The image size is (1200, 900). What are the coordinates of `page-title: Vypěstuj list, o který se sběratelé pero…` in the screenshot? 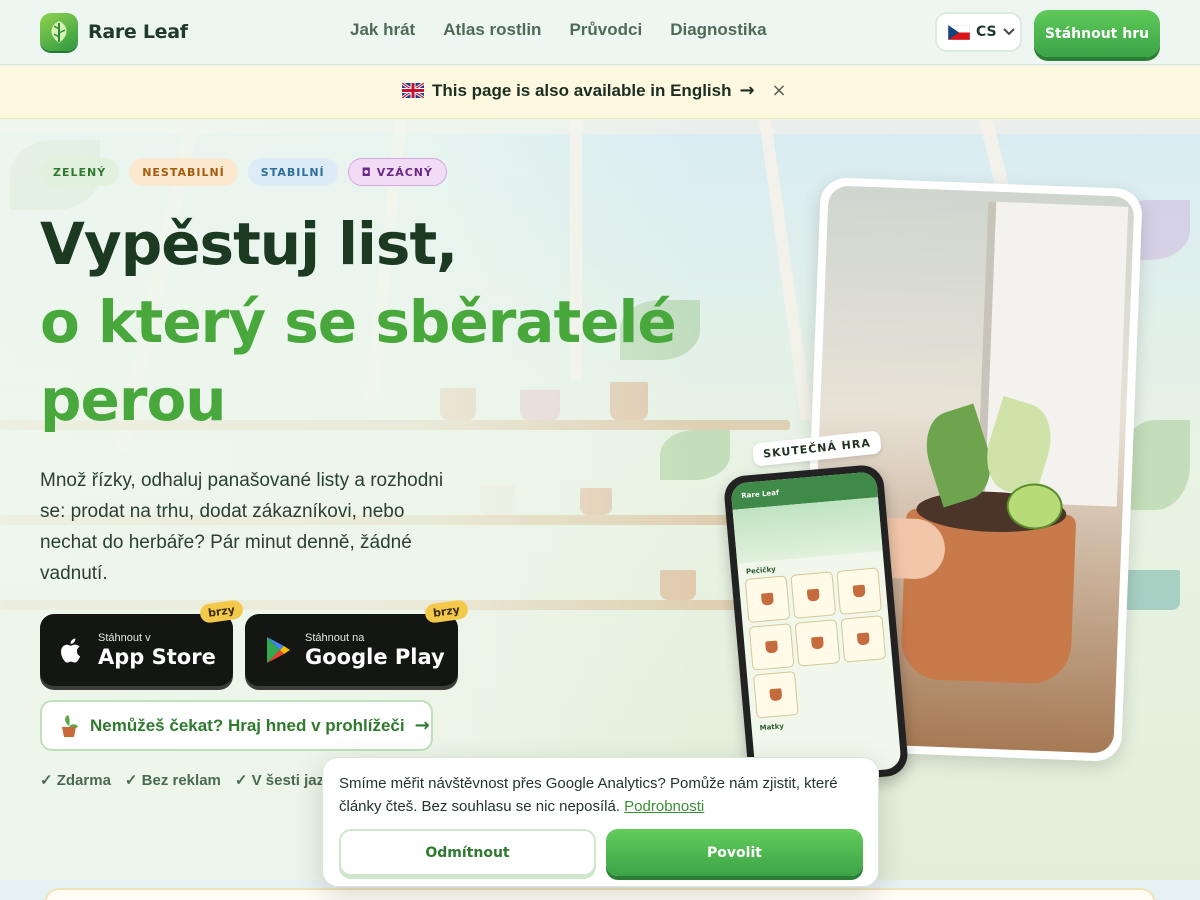 It's located at (380, 322).